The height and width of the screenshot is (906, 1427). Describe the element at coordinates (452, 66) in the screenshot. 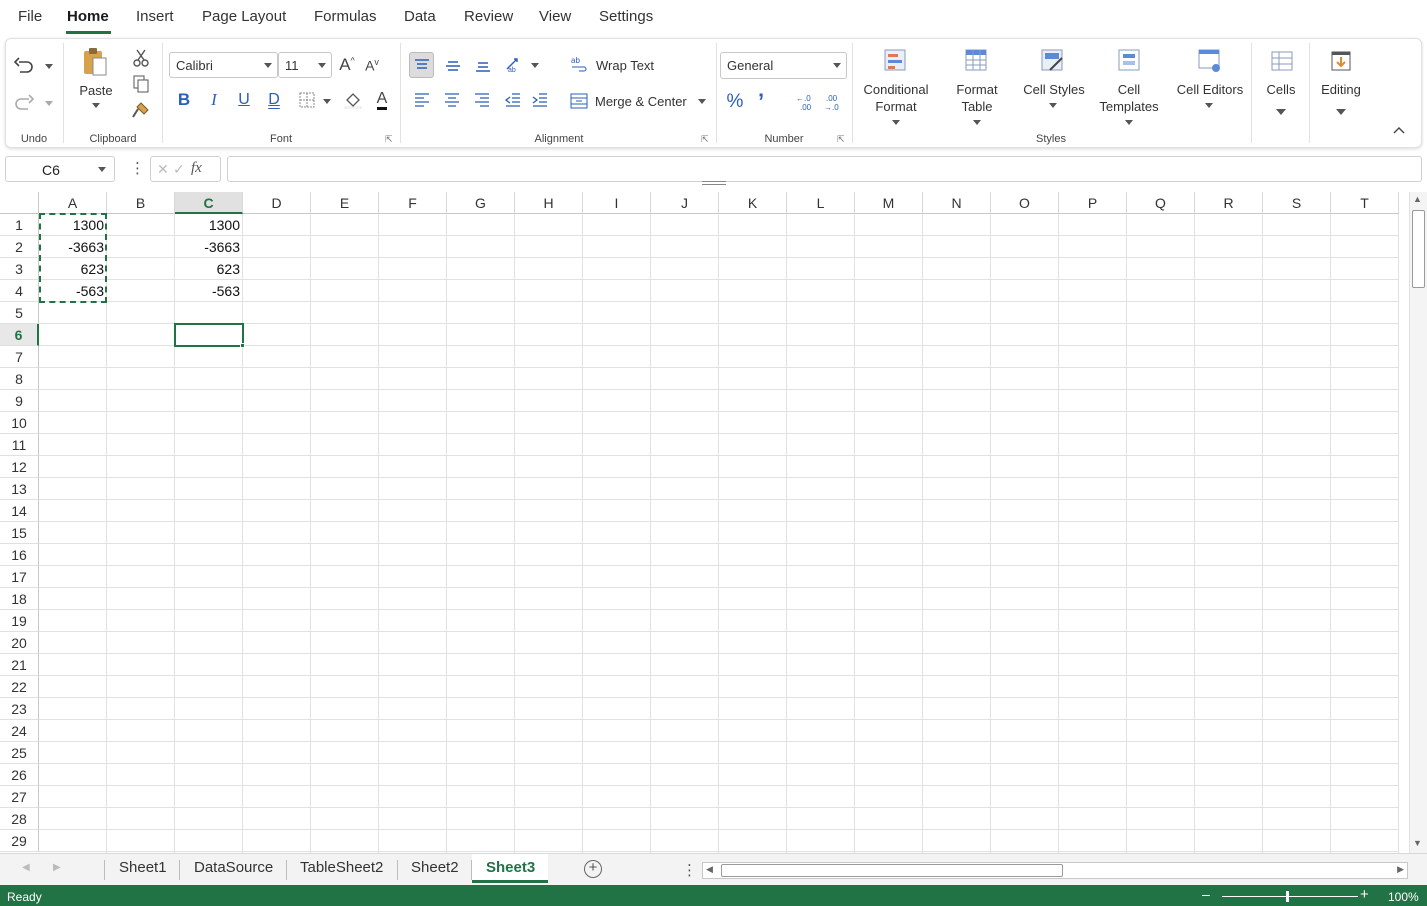

I see `align-middle-button` at that location.